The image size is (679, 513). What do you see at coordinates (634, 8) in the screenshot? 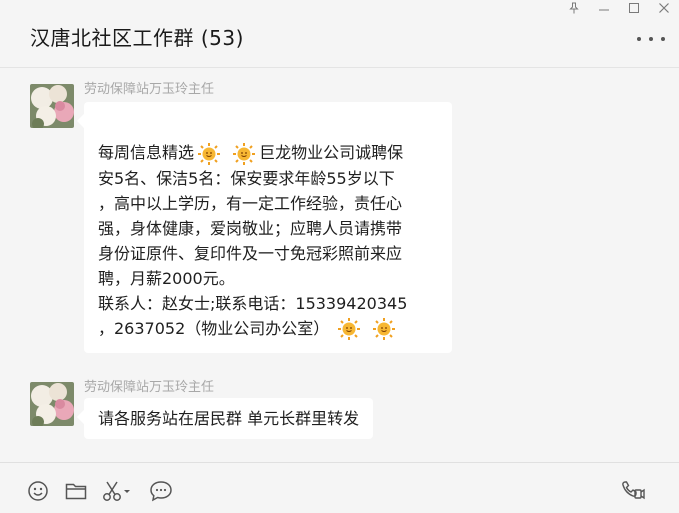
I see `maximize-icon` at bounding box center [634, 8].